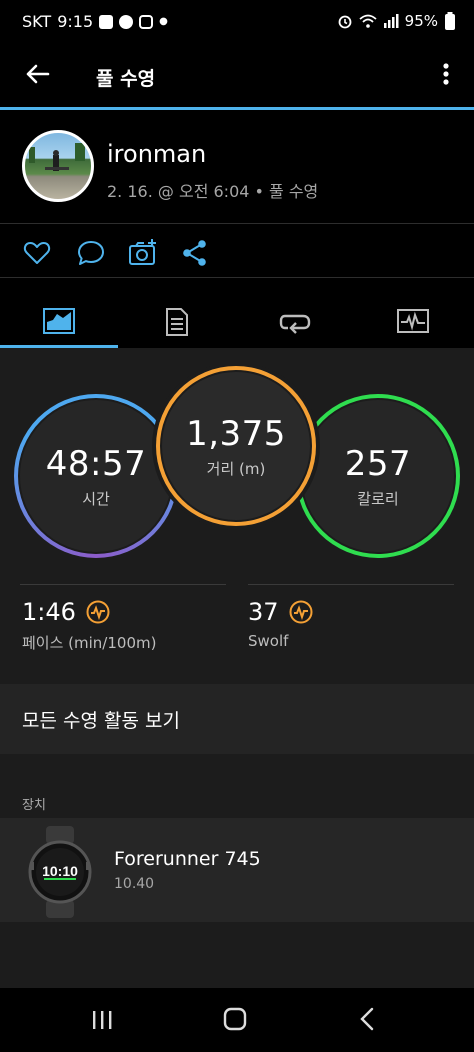 Image resolution: width=474 pixels, height=1052 pixels. I want to click on loop-icon, so click(295, 324).